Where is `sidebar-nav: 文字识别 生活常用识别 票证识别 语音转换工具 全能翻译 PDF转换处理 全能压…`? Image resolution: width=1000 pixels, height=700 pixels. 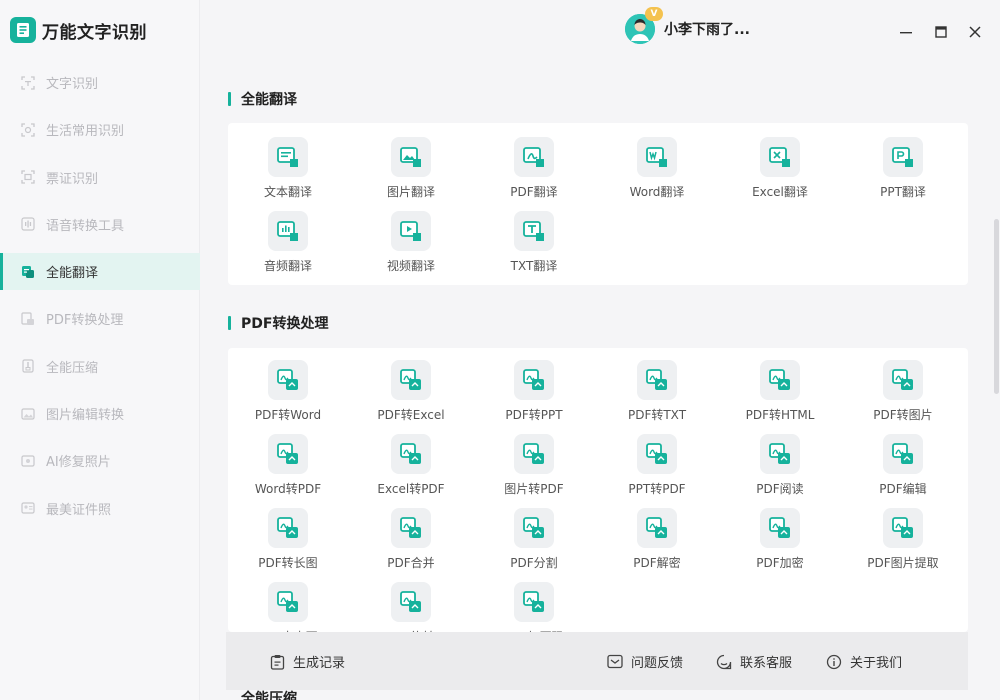 sidebar-nav: 文字识别 生活常用识别 票证识别 语音转换工具 全能翻译 PDF转换处理 全能压… is located at coordinates (100, 300).